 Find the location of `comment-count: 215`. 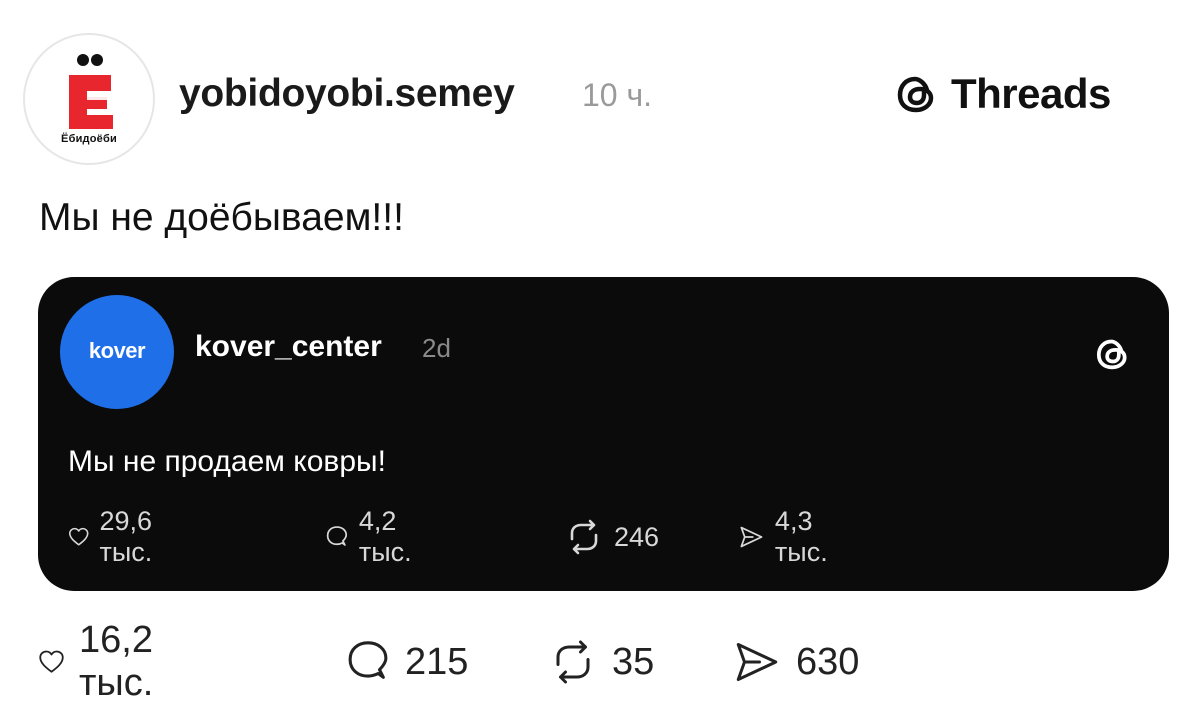

comment-count: 215 is located at coordinates (437, 661).